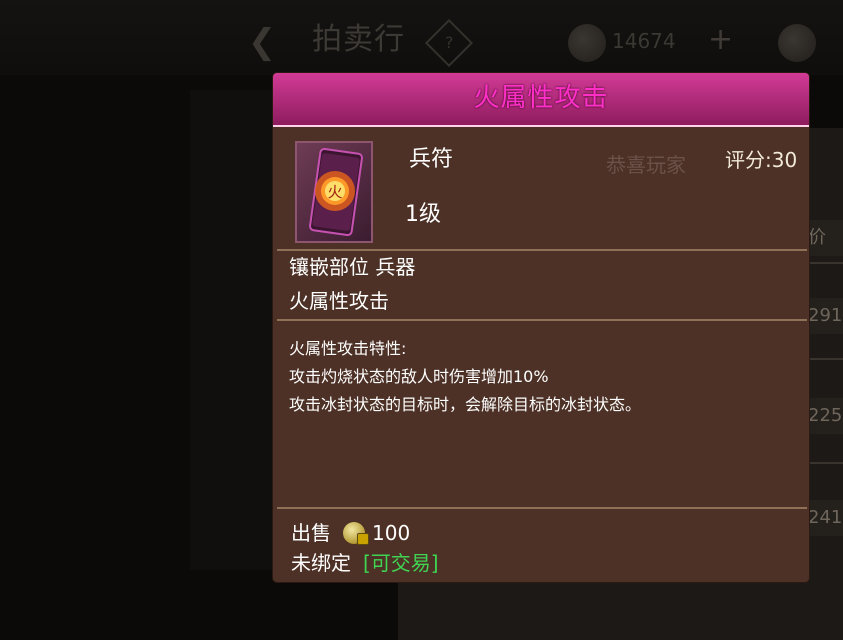 Image resolution: width=843 pixels, height=640 pixels. Describe the element at coordinates (797, 43) in the screenshot. I see `currency-icon` at that location.